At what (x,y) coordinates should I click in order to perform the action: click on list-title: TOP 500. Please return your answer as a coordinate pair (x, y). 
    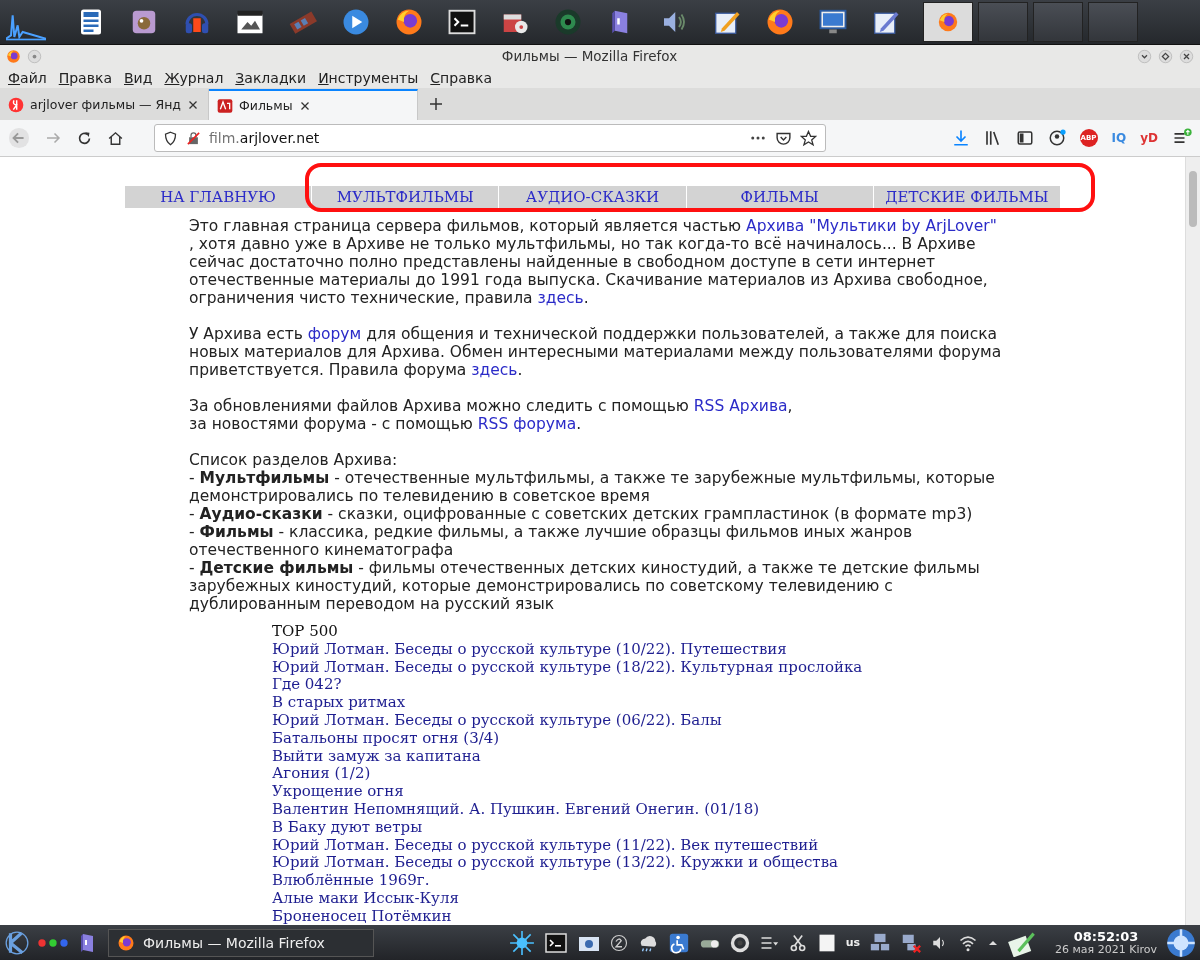
    Looking at the image, I should click on (305, 632).